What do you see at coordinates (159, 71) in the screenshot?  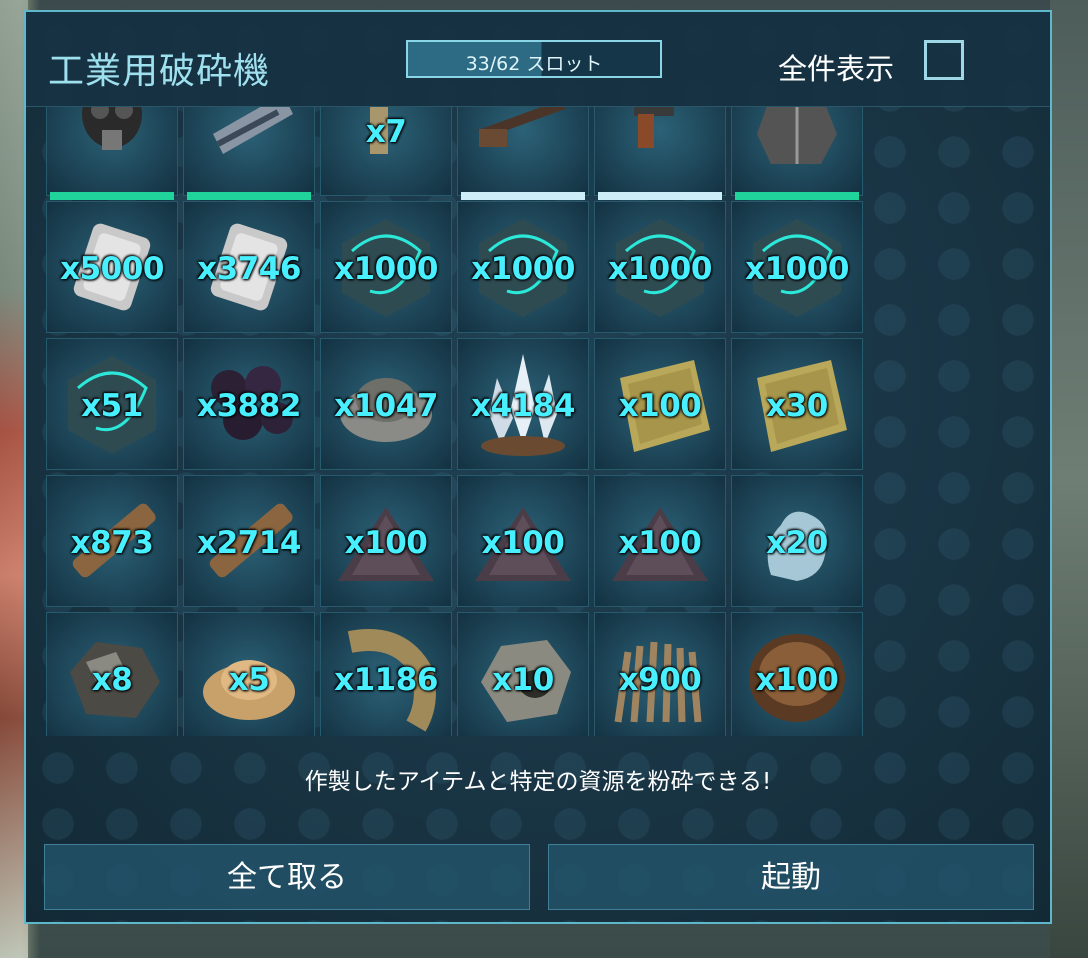 I see `page-title: 工業用破砕機` at bounding box center [159, 71].